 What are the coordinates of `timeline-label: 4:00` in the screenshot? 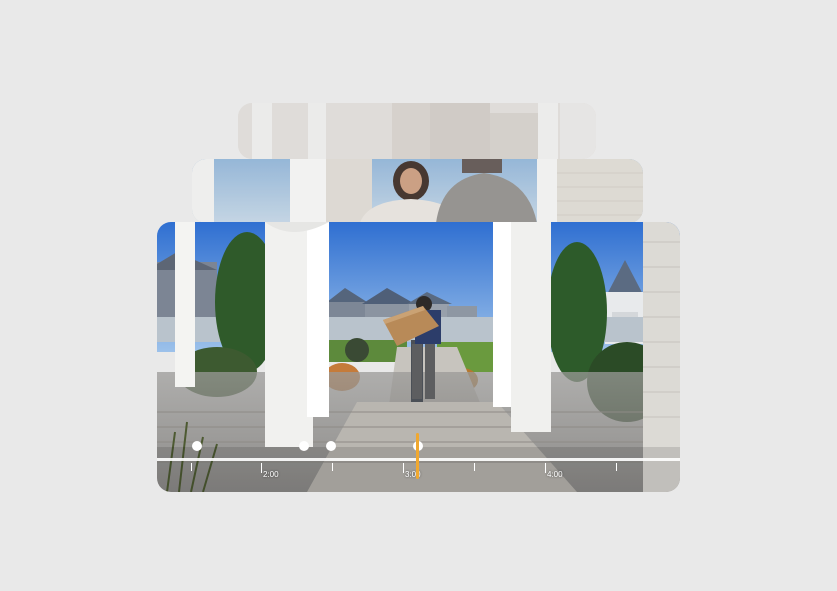 It's located at (555, 474).